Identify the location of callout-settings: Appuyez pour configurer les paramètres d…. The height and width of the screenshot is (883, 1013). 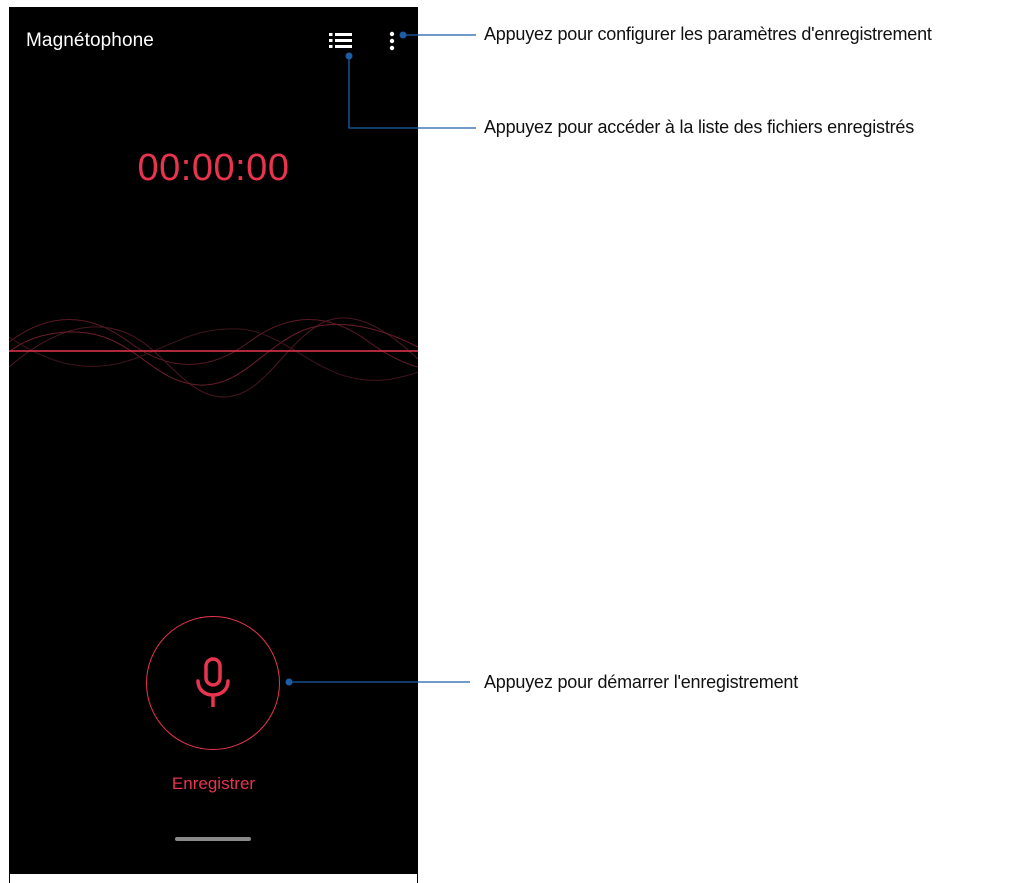
(708, 34).